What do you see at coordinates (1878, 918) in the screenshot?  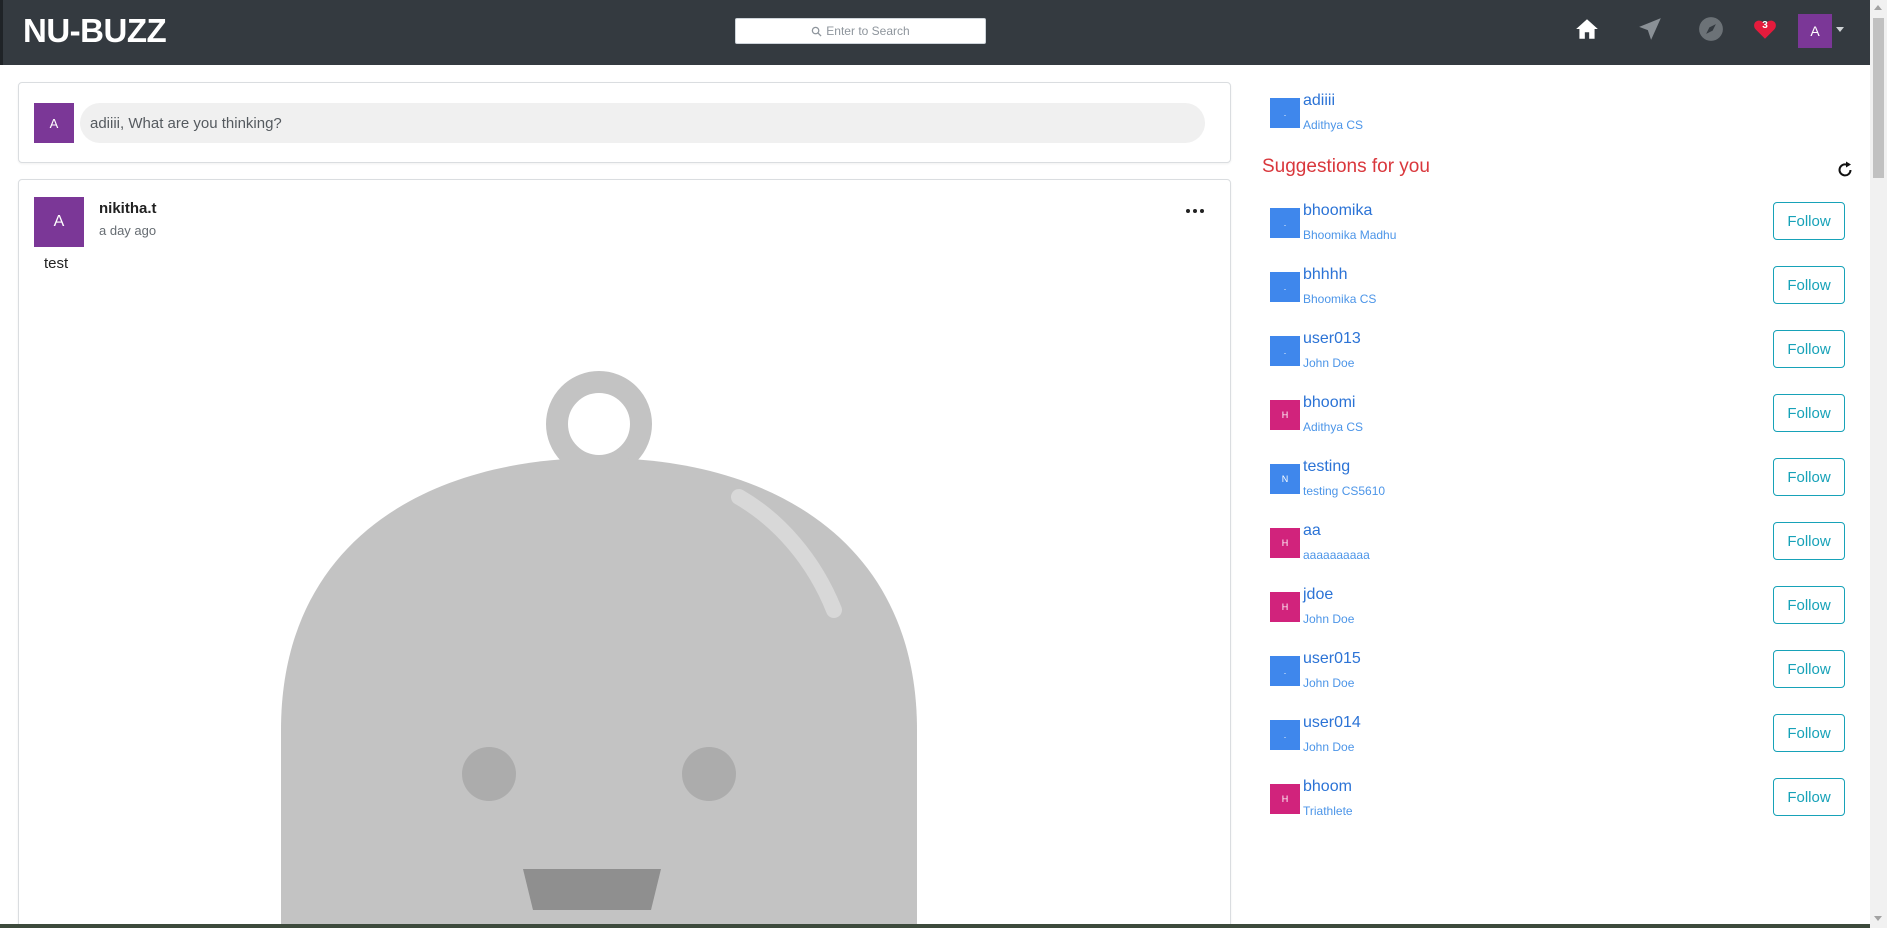 I see `scroll-down-arrow` at bounding box center [1878, 918].